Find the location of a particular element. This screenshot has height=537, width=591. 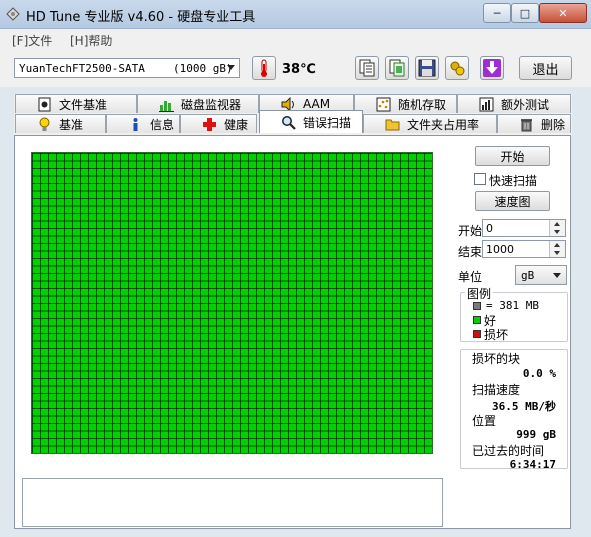

tab-file-benchmark: 文件基准 is located at coordinates (76, 103).